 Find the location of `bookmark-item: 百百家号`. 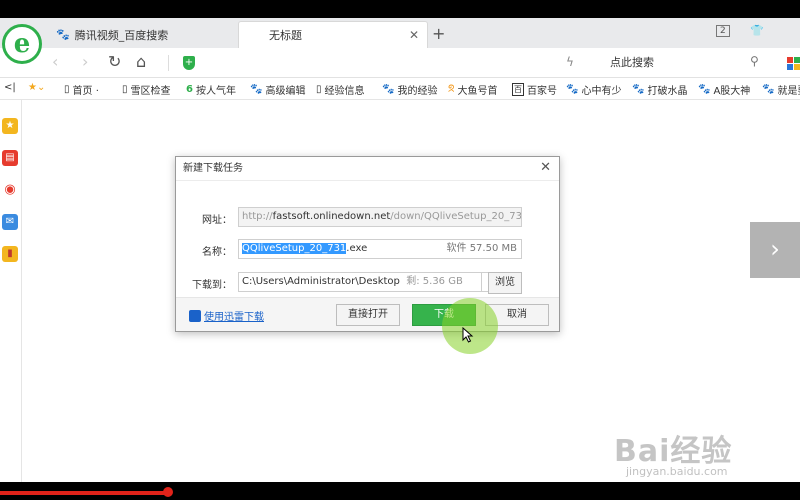

bookmark-item: 百百家号 is located at coordinates (534, 89).